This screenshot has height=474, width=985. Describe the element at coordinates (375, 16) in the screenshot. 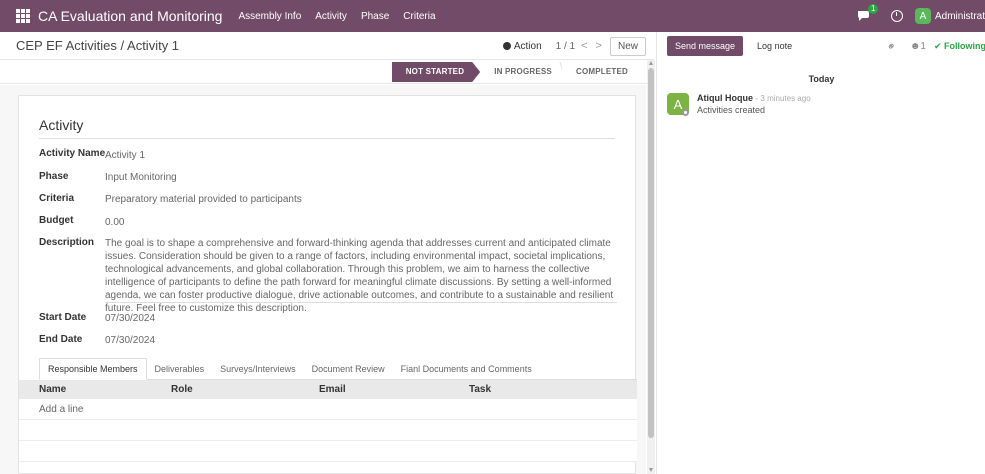

I see `menu-phase: Phase` at that location.